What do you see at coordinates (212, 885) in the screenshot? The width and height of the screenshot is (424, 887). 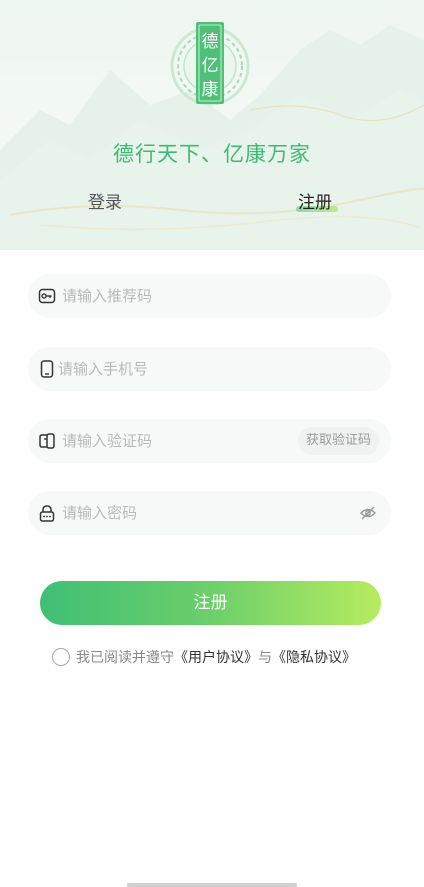 I see `home-indicator` at bounding box center [212, 885].